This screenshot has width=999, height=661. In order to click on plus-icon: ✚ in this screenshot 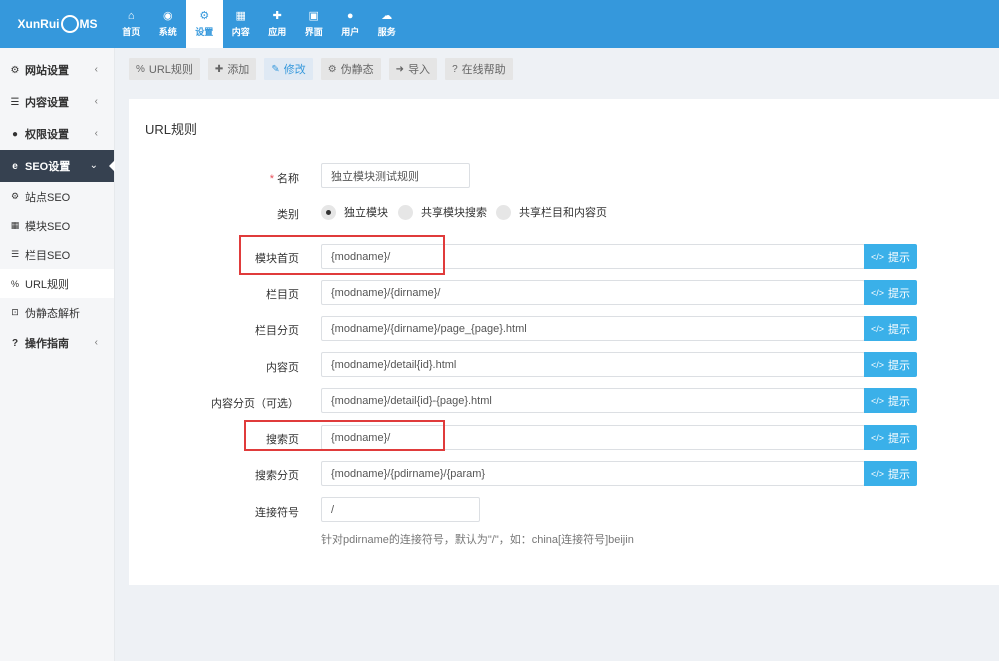, I will do `click(219, 69)`.